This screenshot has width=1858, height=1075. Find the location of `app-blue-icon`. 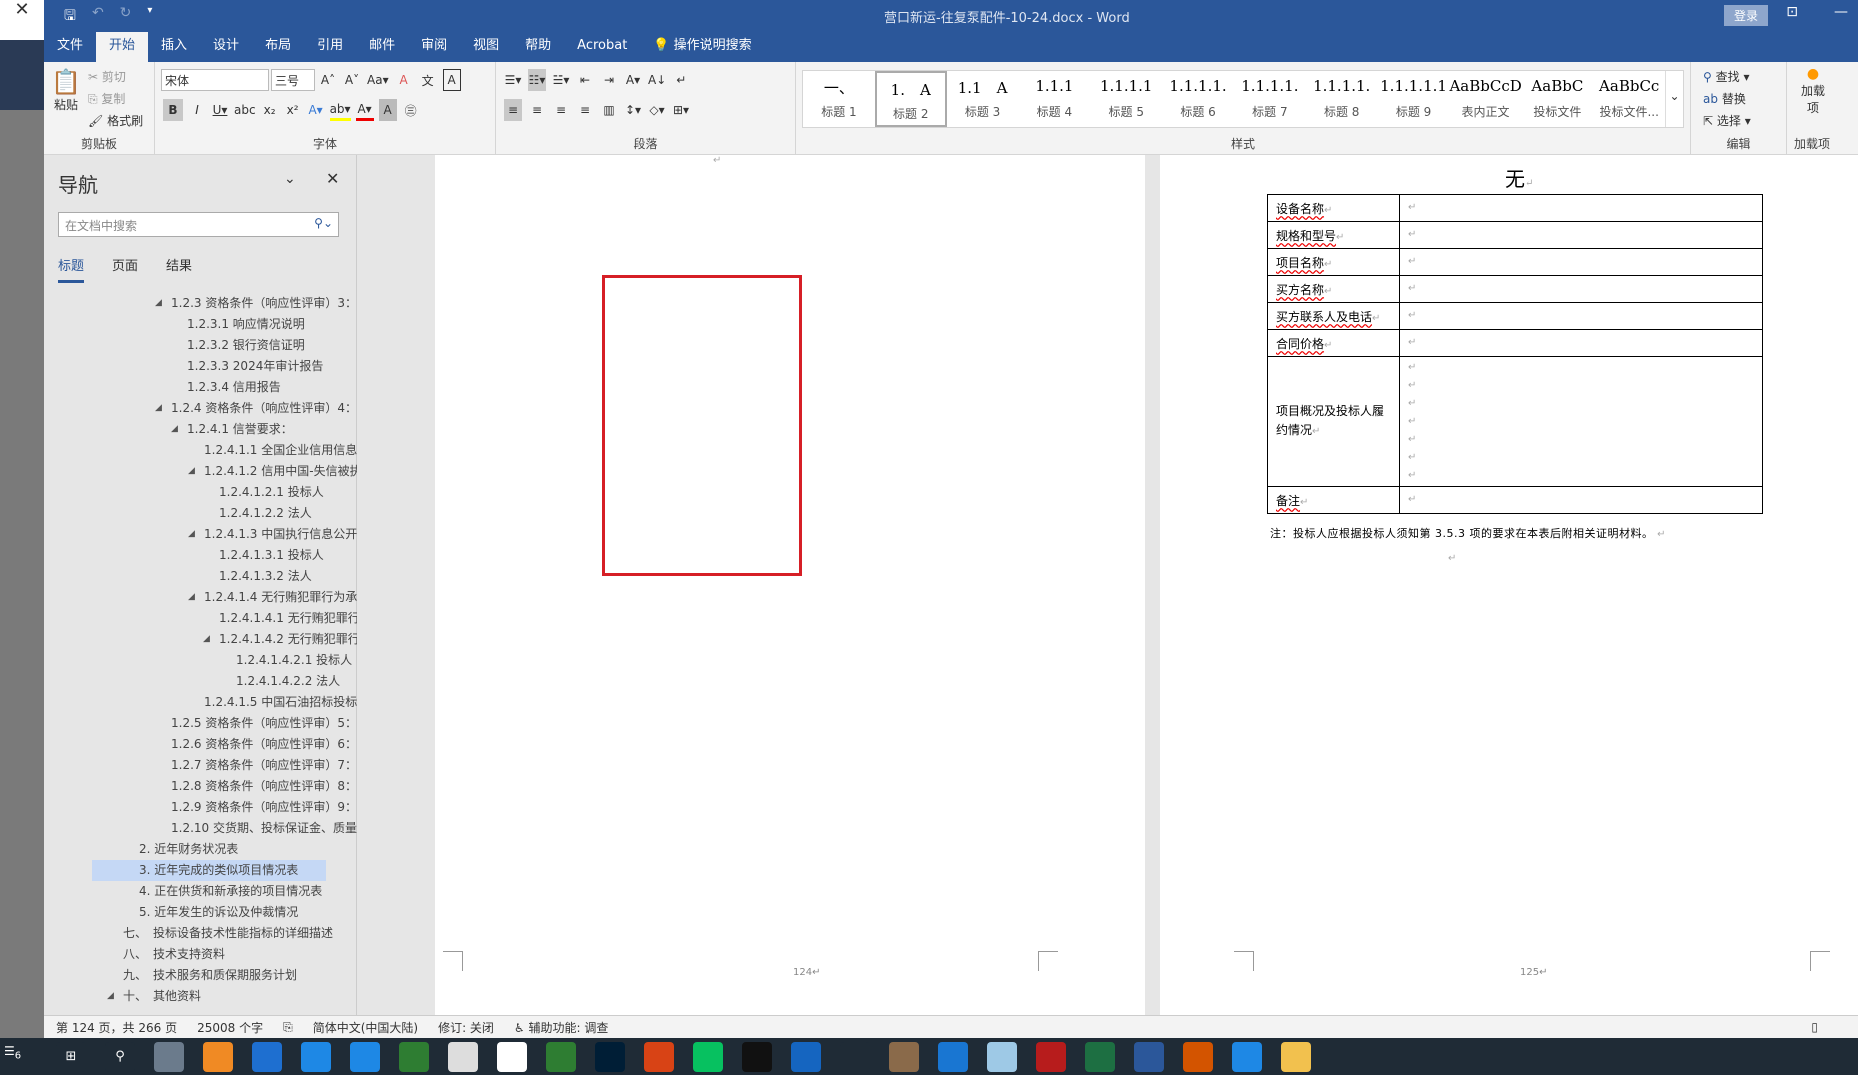

app-blue-icon is located at coordinates (316, 1056).